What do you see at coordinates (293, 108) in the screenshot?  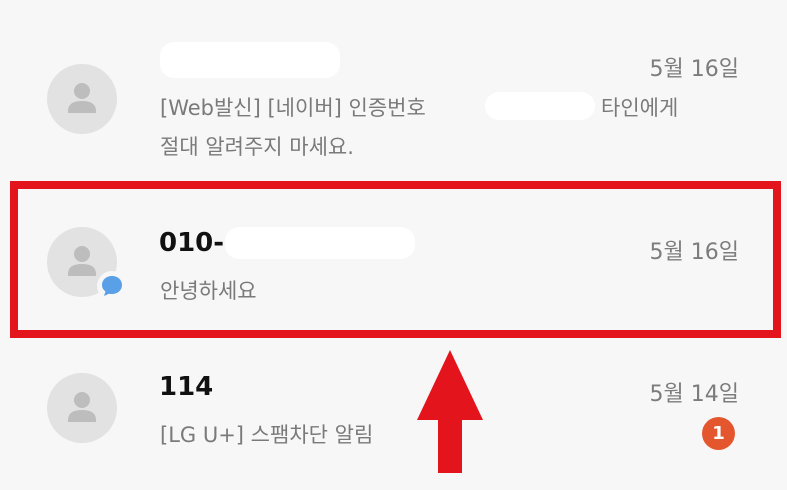 I see `message-preview-line1: [Web발신] [네이버] 인증번호` at bounding box center [293, 108].